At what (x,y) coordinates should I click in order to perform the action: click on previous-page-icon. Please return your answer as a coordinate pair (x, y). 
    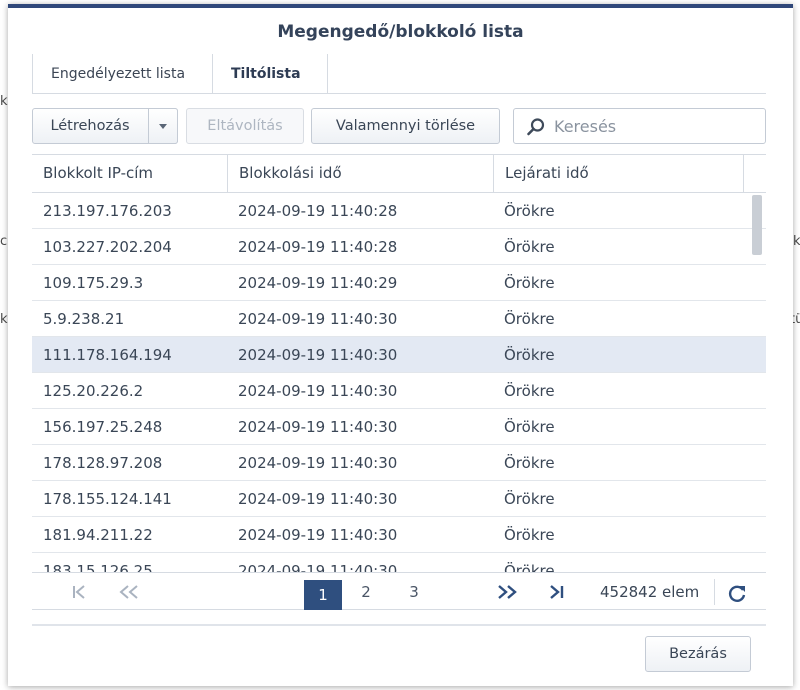
    Looking at the image, I should click on (129, 592).